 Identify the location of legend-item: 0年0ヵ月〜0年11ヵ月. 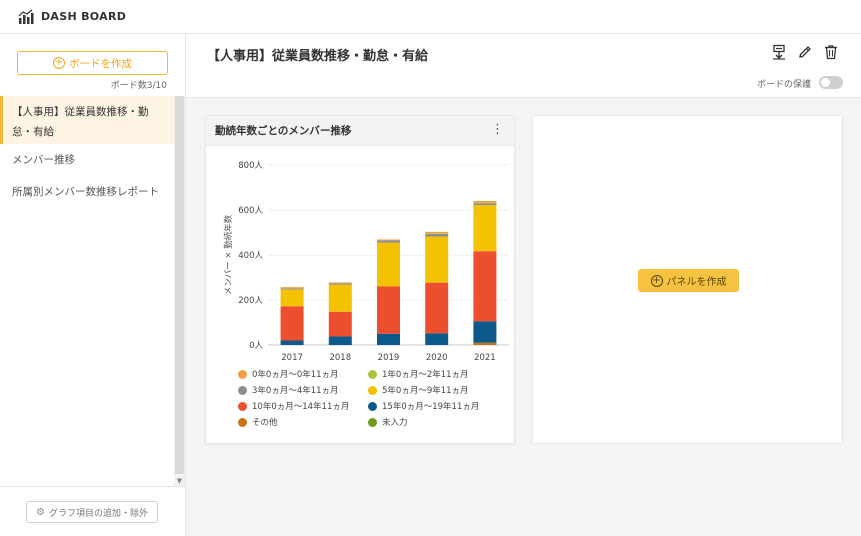
(288, 374).